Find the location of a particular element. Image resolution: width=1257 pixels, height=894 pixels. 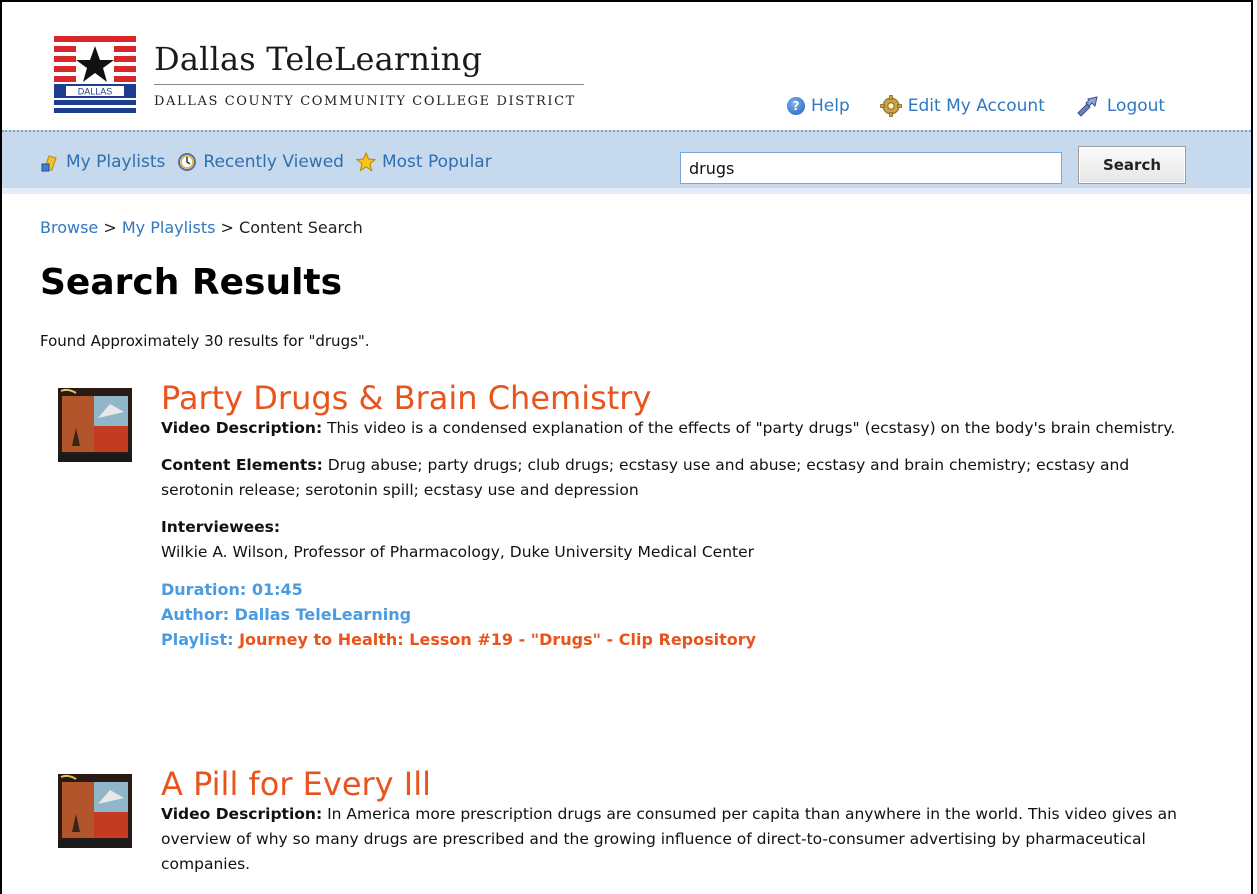

nav-my-playlists-label: My Playlists is located at coordinates (116, 162).